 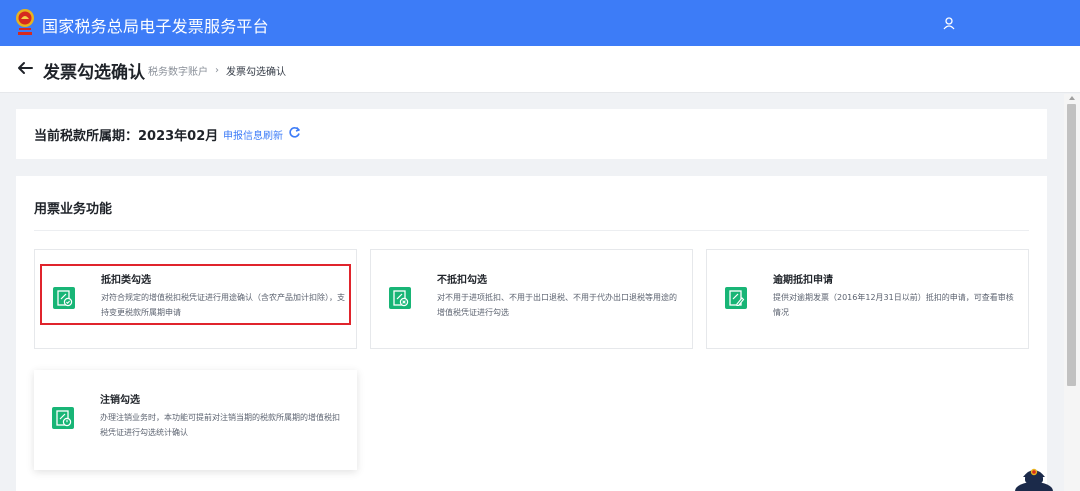 I want to click on tile-title: 抵扣类勾选, so click(x=126, y=280).